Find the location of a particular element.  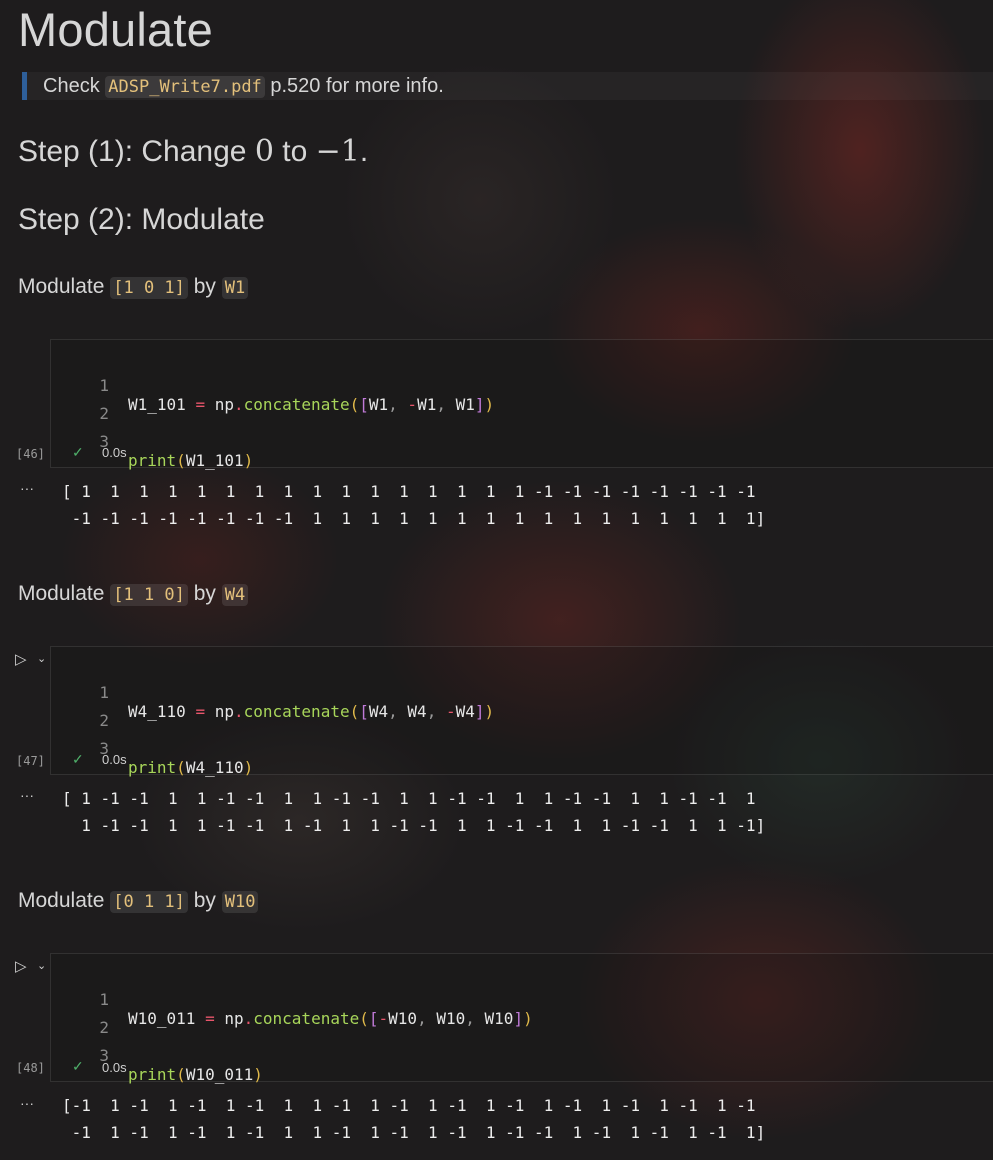

walsh-code: W10 is located at coordinates (240, 902).